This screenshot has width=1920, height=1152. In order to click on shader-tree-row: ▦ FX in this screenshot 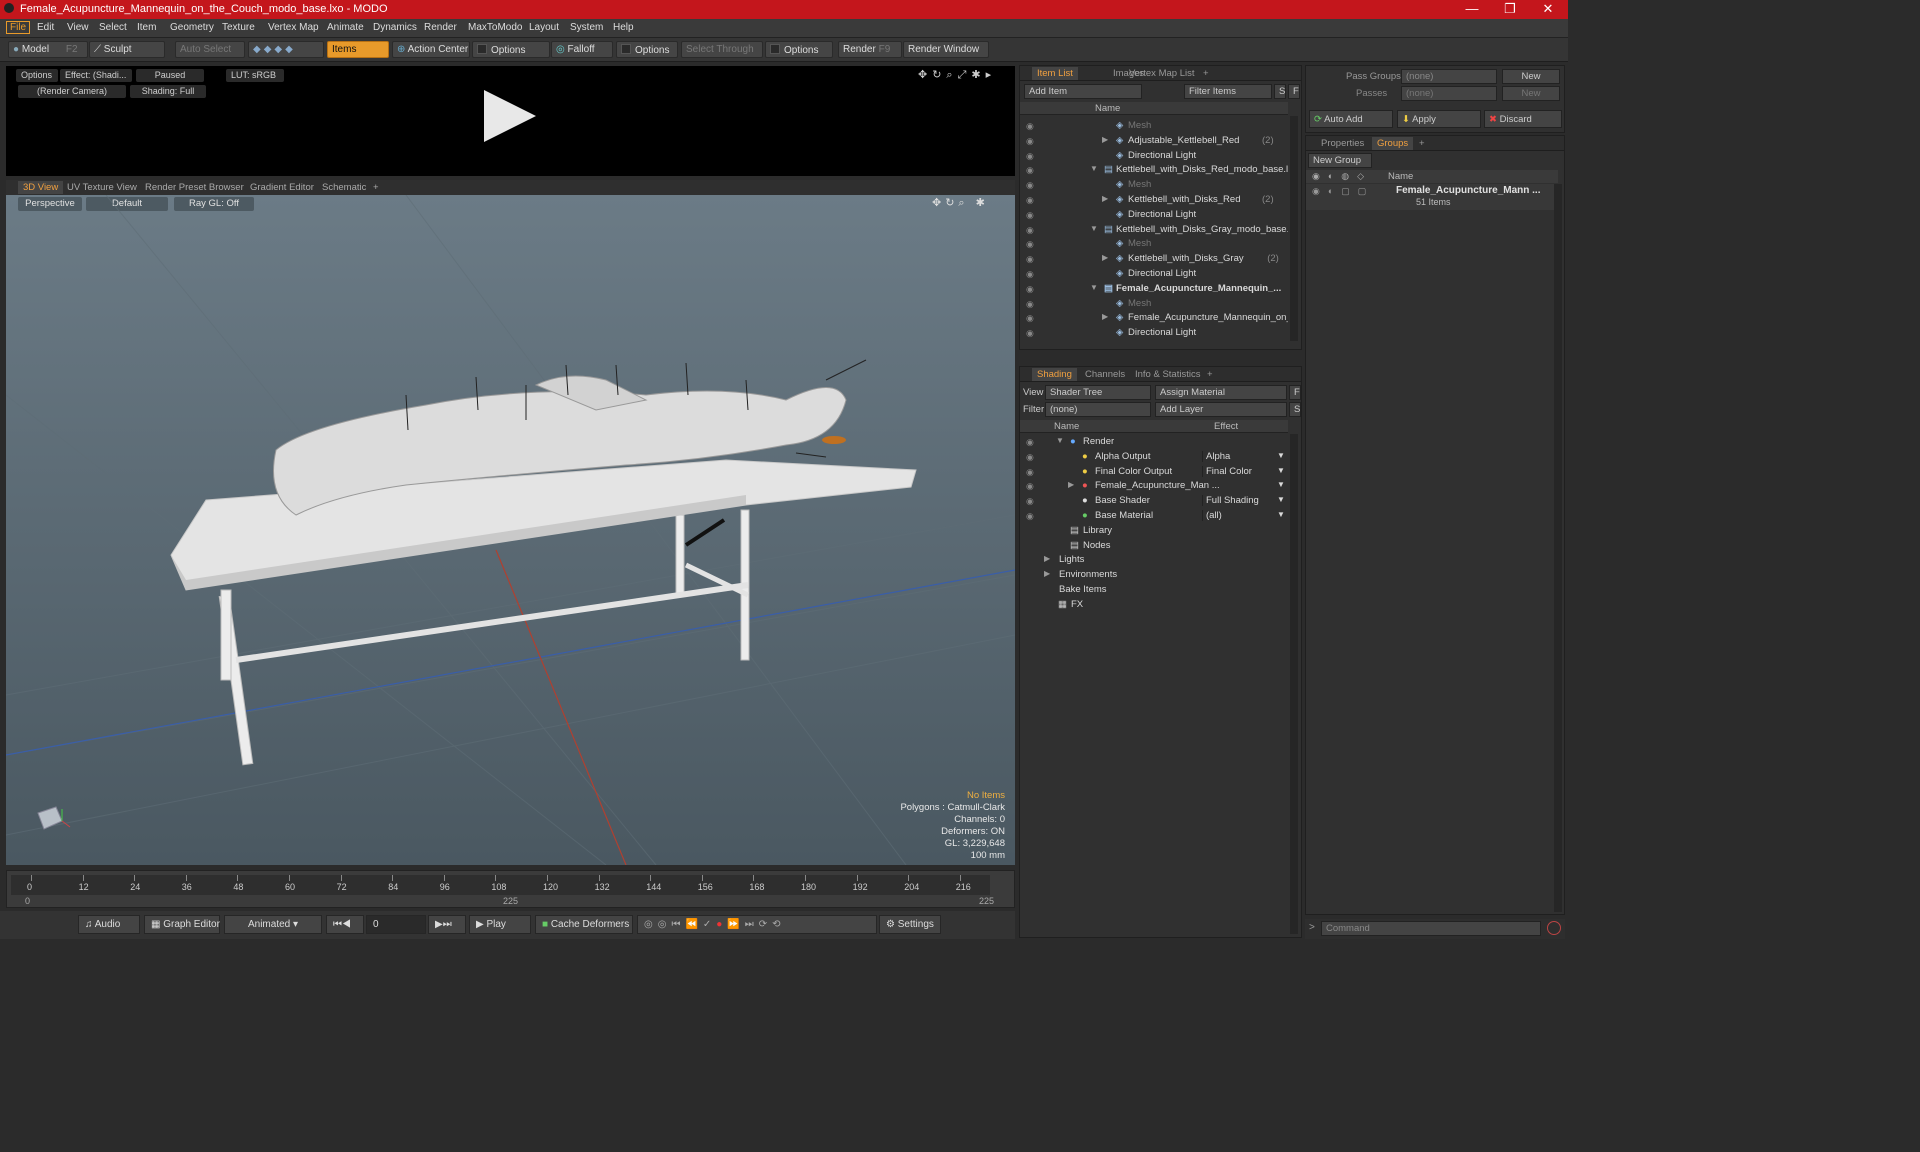, I will do `click(1166, 606)`.